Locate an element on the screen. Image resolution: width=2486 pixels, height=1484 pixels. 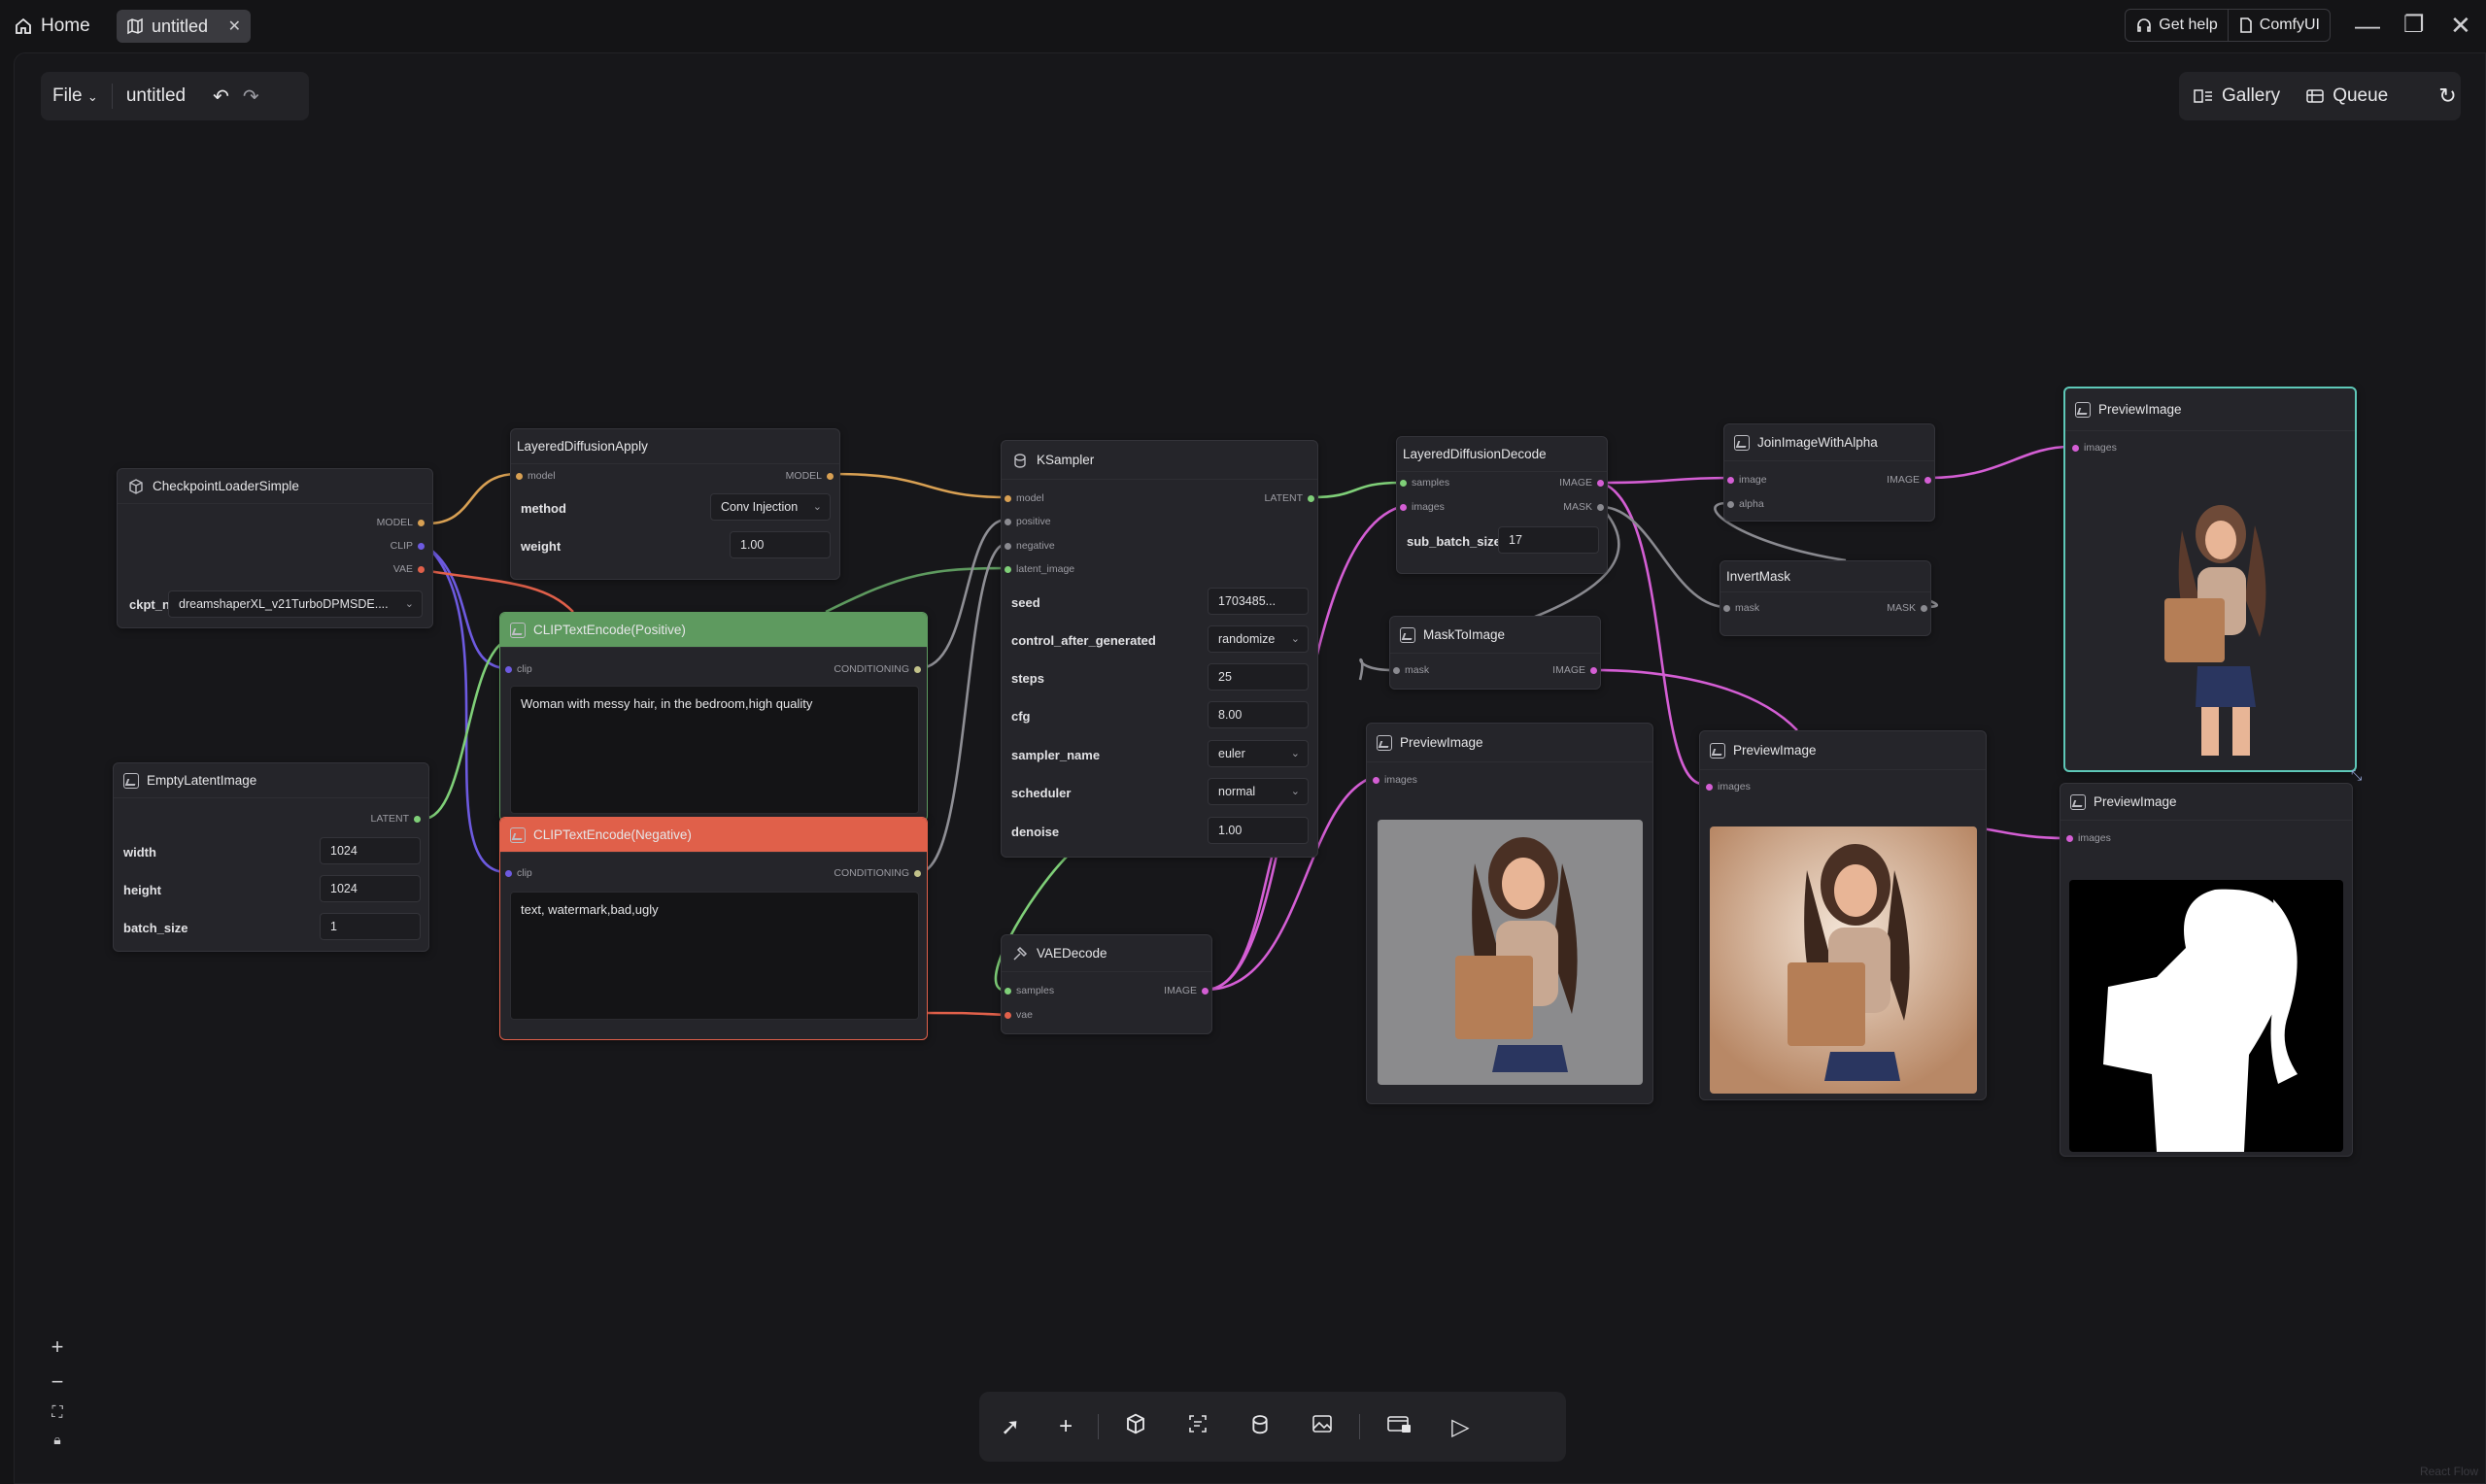
batch-size-input: 1 is located at coordinates (370, 926).